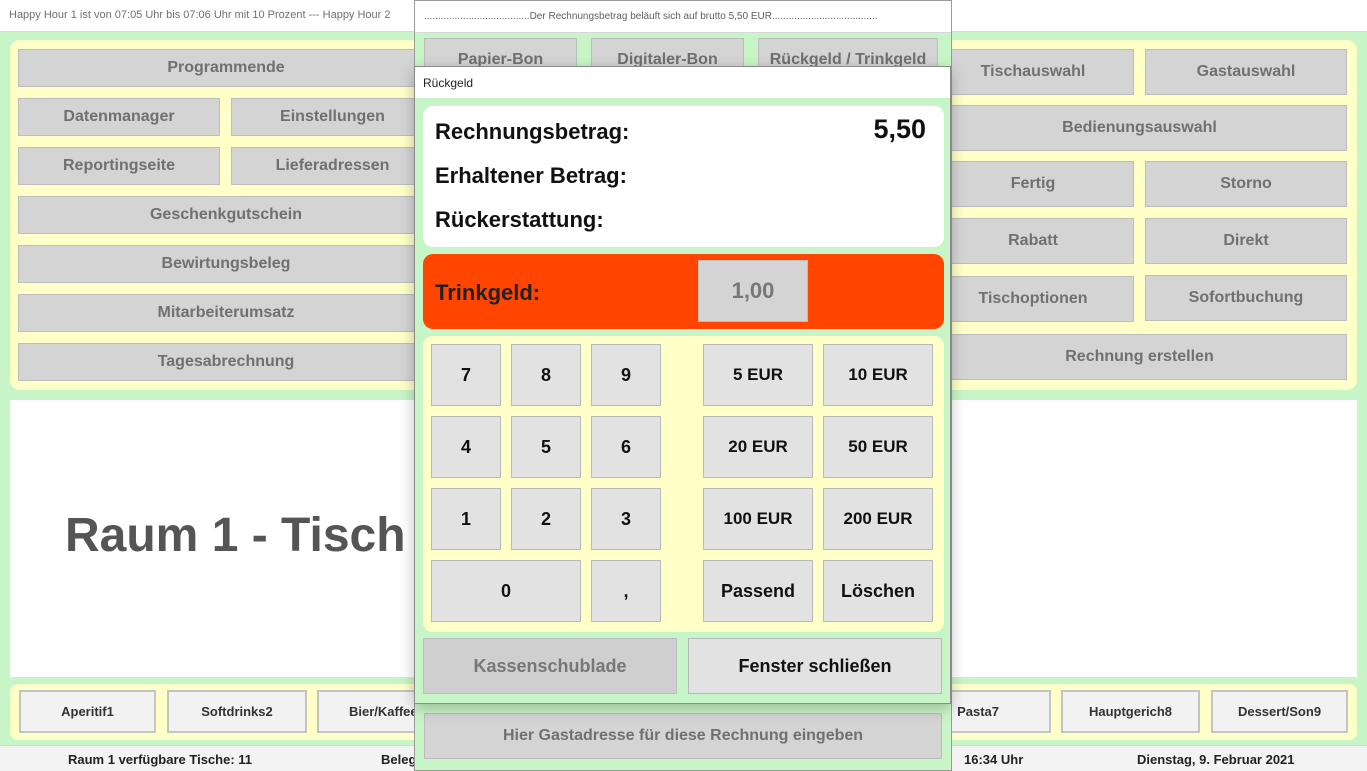 The height and width of the screenshot is (771, 1367). What do you see at coordinates (815, 666) in the screenshot?
I see `fenster-schliessen-button: Fenster schließen` at bounding box center [815, 666].